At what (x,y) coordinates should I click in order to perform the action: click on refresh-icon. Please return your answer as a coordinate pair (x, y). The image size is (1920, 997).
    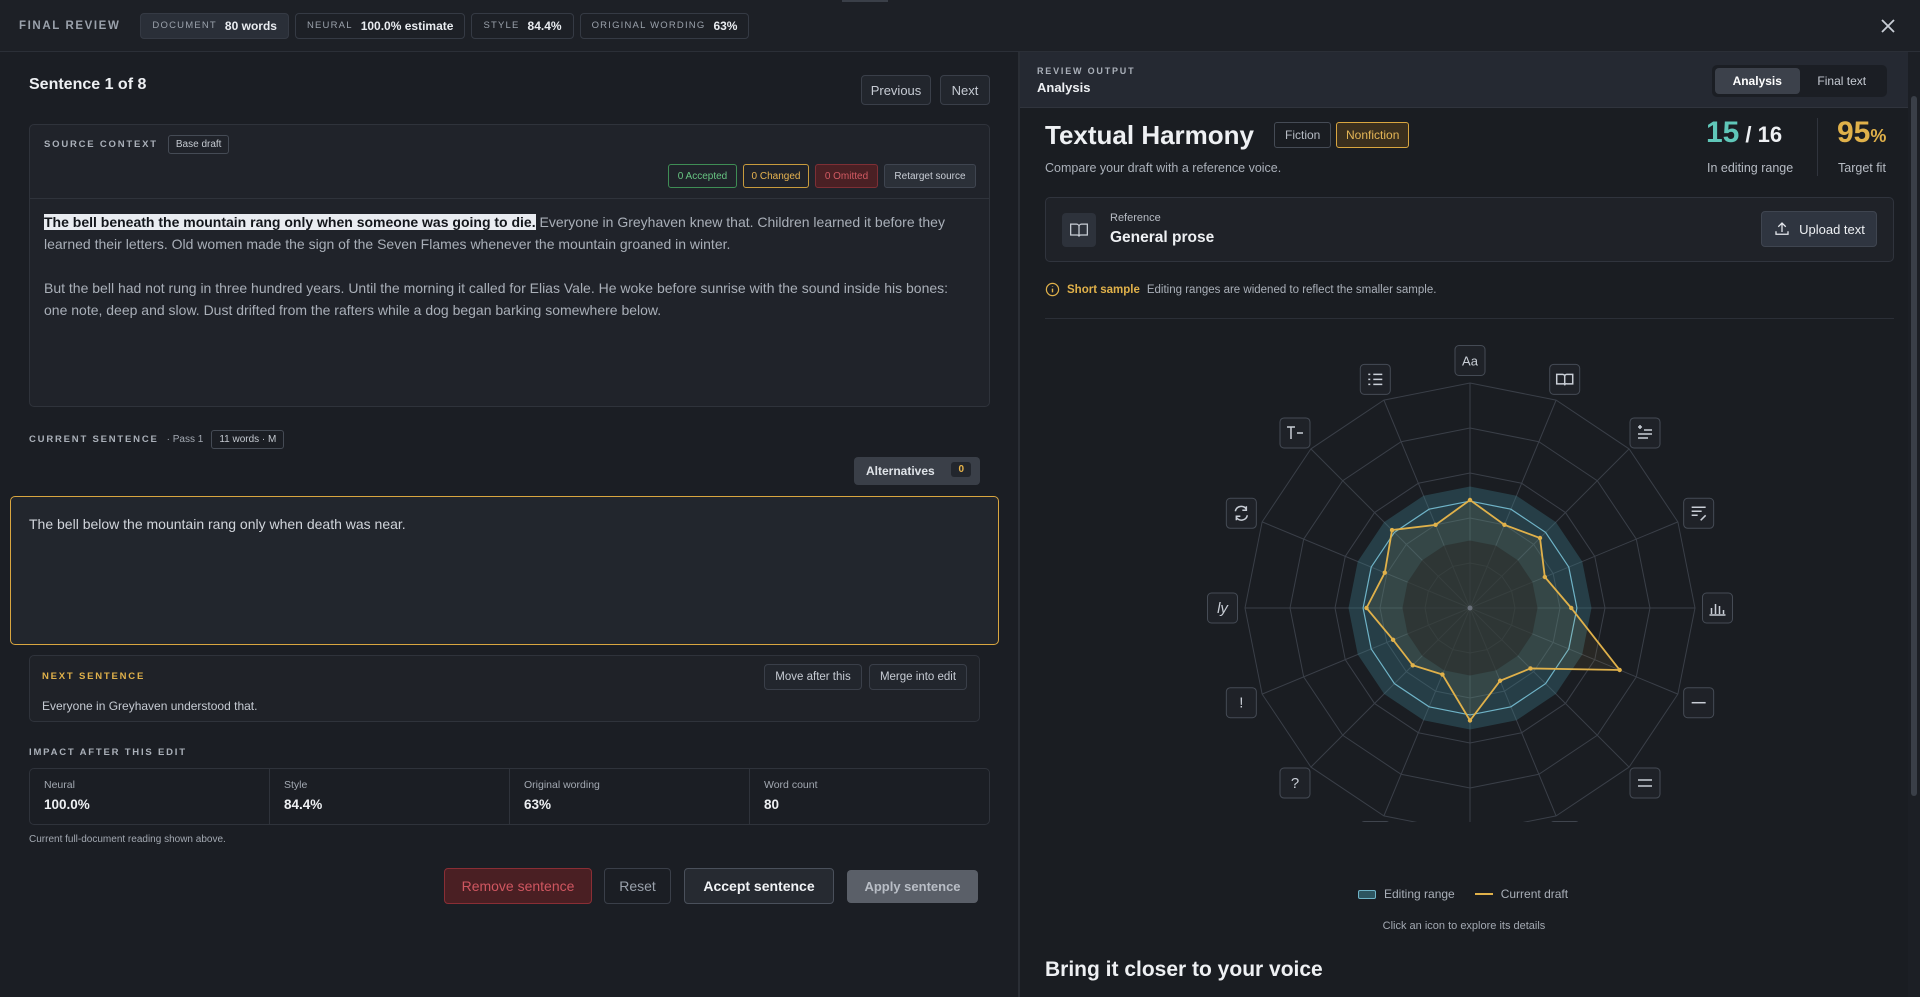
    Looking at the image, I should click on (1241, 513).